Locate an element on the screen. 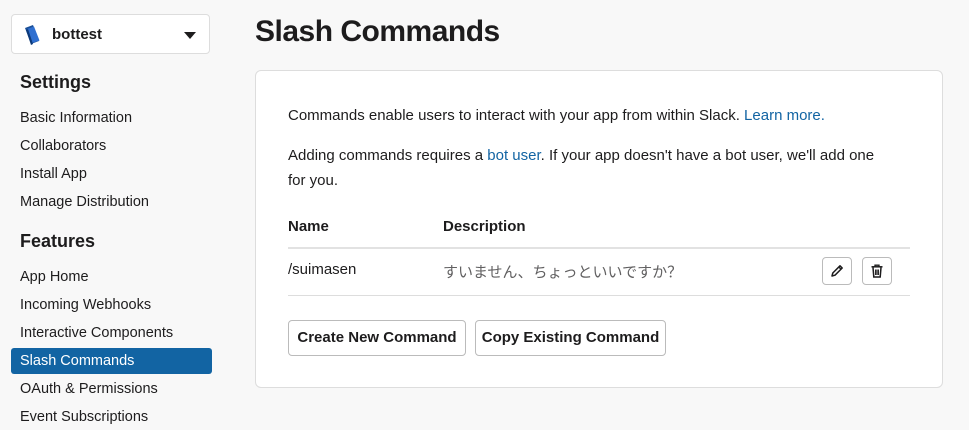 The height and width of the screenshot is (430, 969). sidebar-item-slash-commands: Slash Commands is located at coordinates (111, 361).